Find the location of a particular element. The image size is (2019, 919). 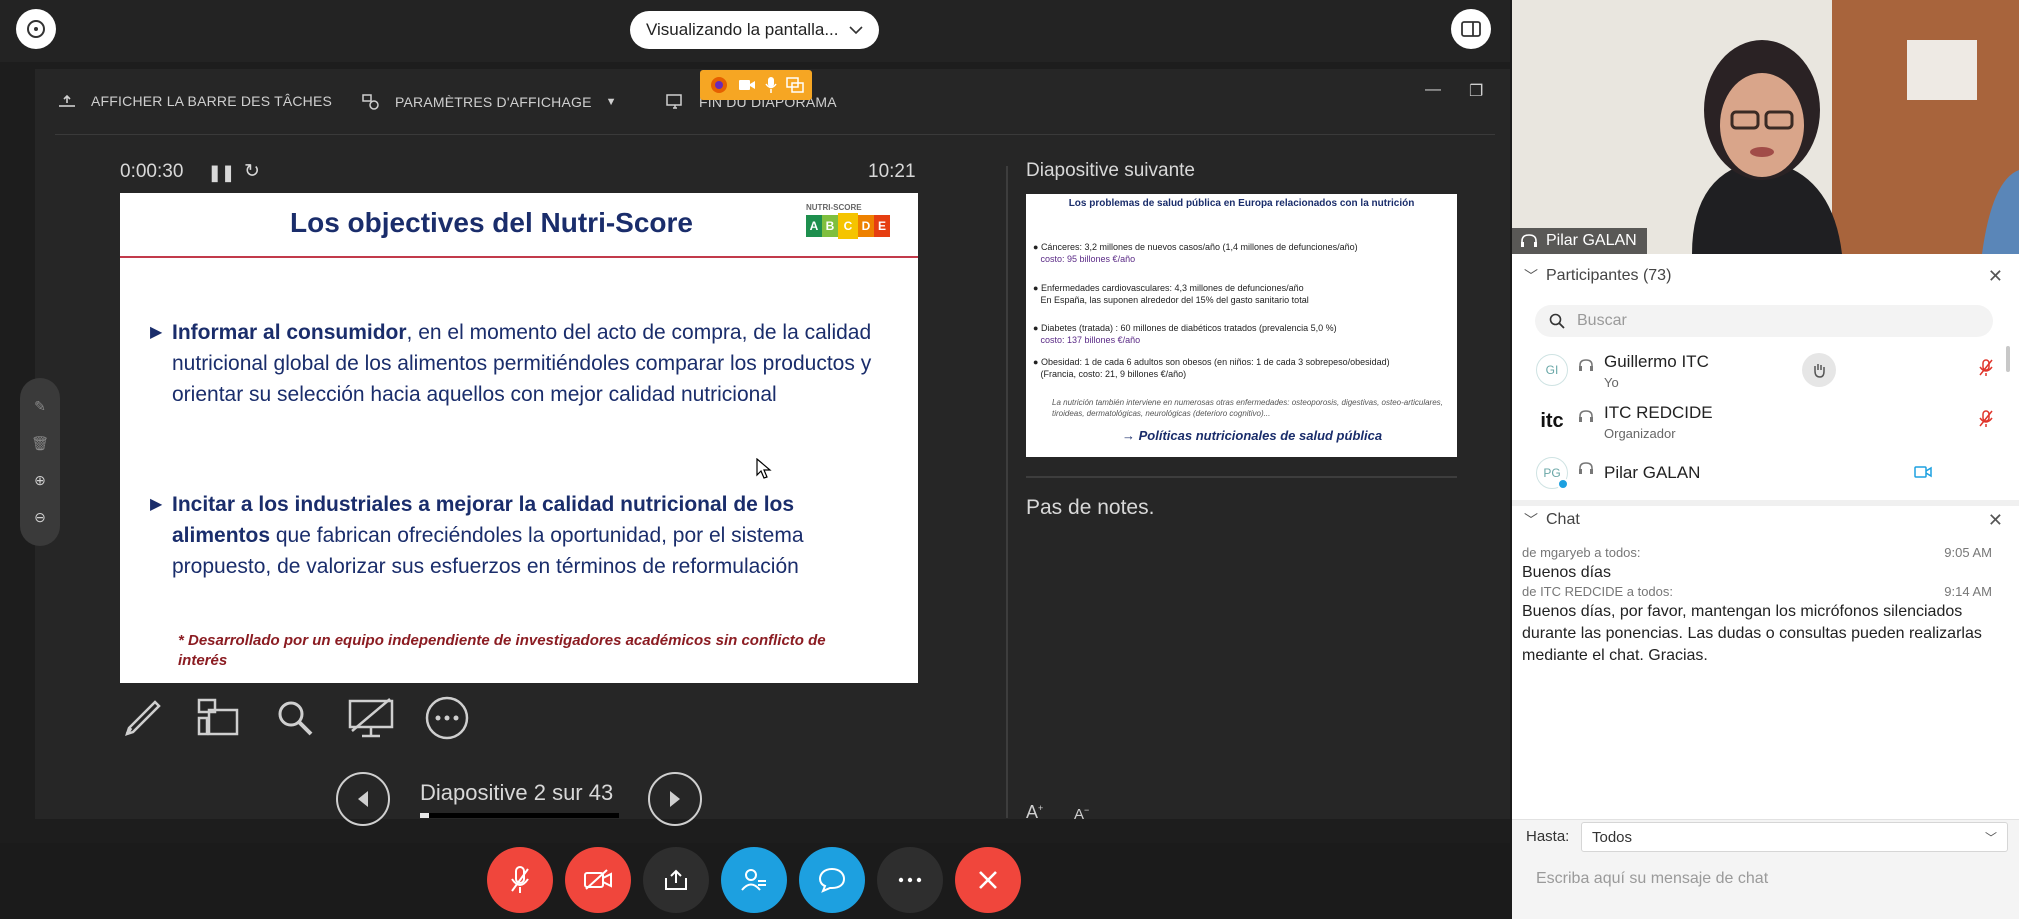

participants-button is located at coordinates (754, 880).